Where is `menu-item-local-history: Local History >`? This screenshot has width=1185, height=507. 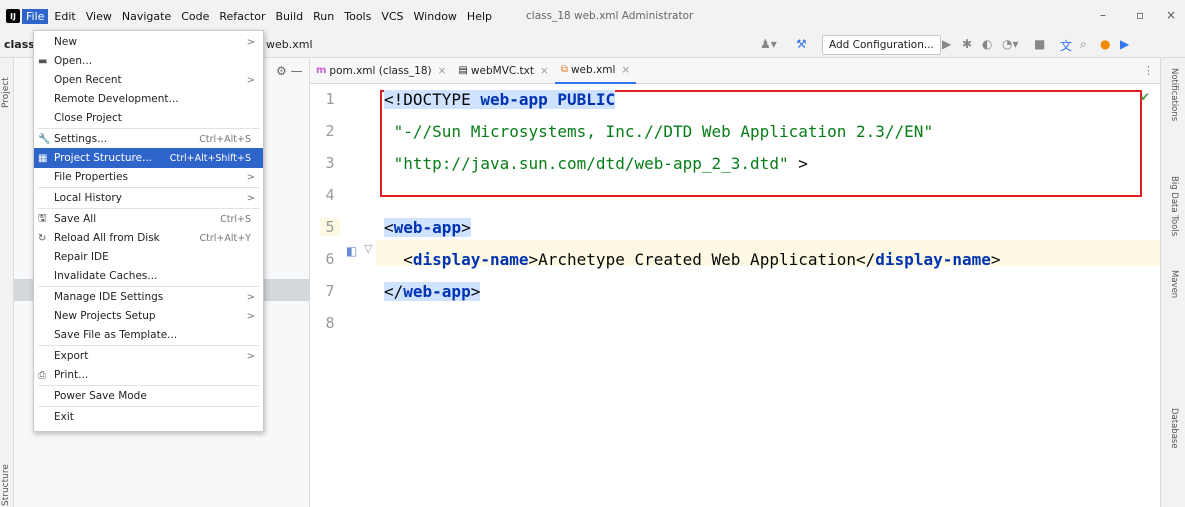 menu-item-local-history: Local History > is located at coordinates (148, 198).